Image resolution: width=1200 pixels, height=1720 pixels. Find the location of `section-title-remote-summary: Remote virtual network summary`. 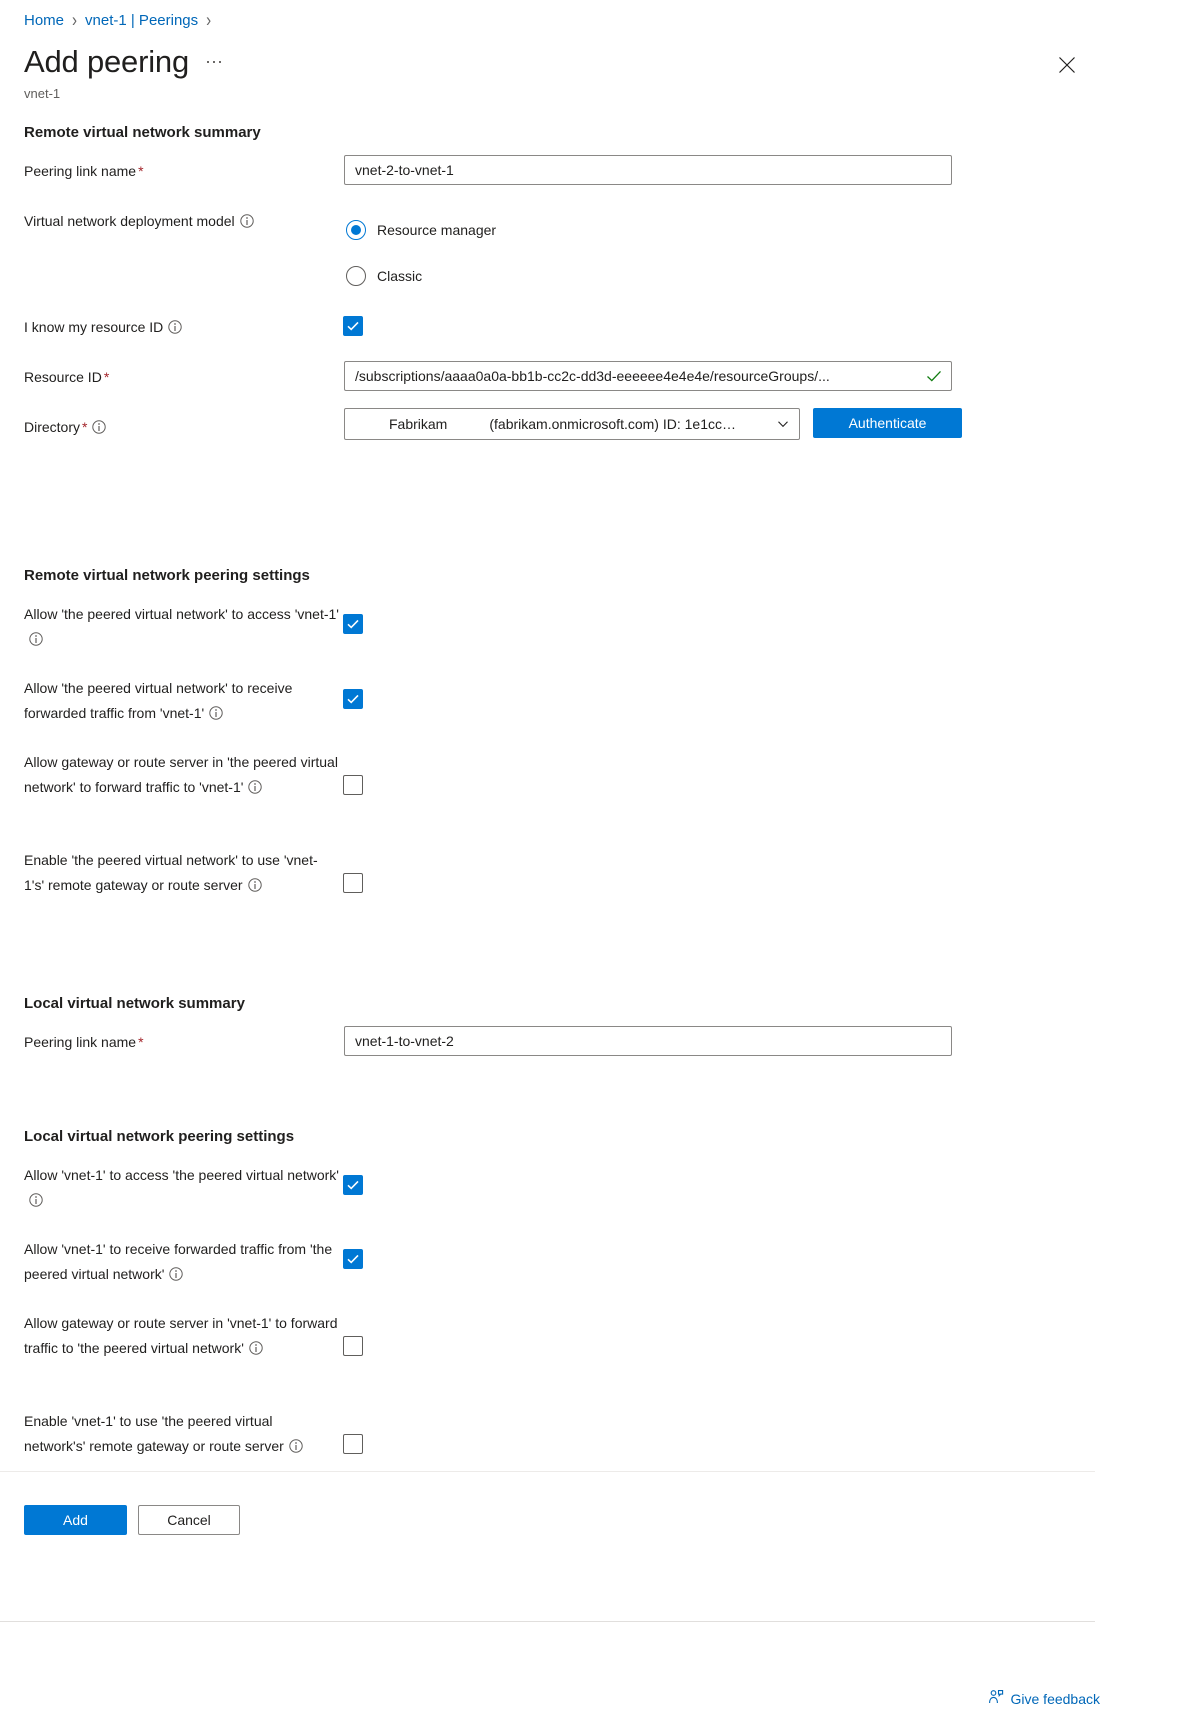

section-title-remote-summary: Remote virtual network summary is located at coordinates (142, 132).